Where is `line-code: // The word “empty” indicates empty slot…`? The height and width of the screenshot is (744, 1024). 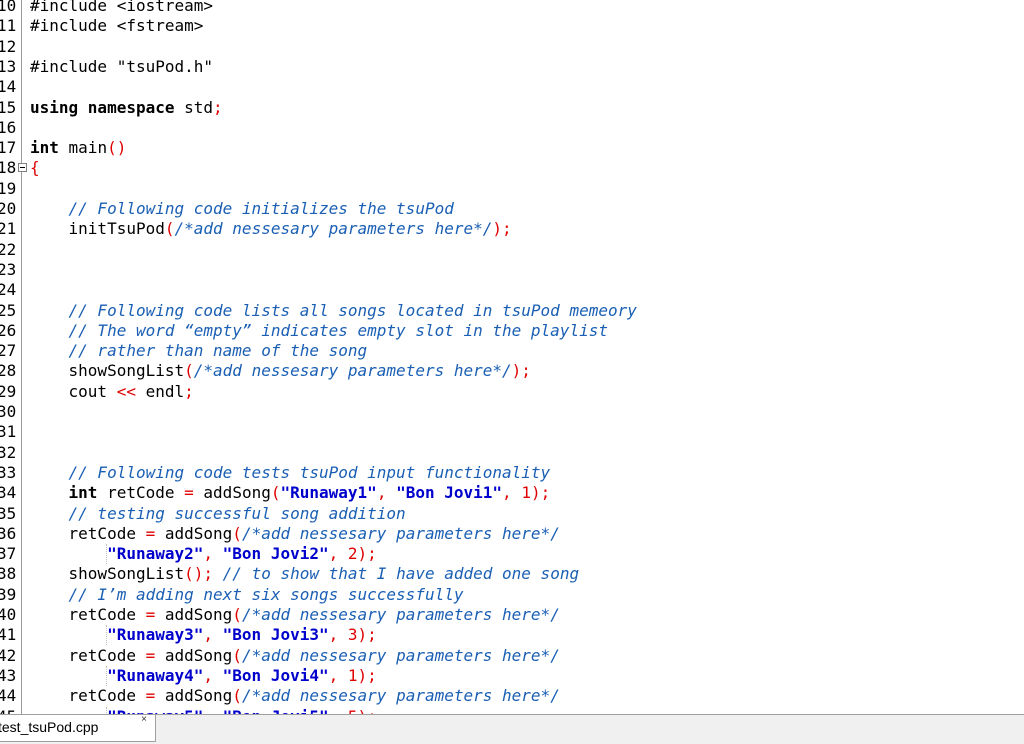 line-code: // The word “empty” indicates empty slot… is located at coordinates (319, 331).